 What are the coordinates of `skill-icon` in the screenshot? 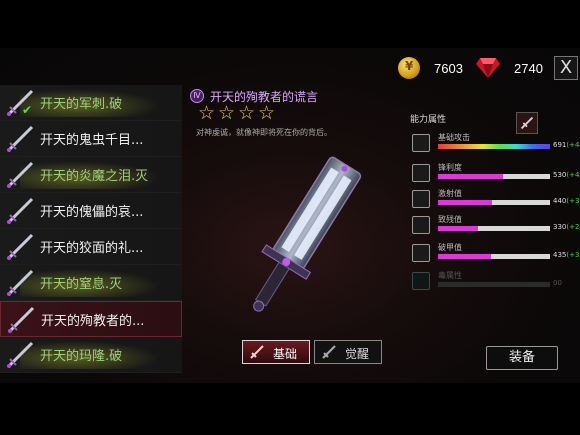 It's located at (527, 123).